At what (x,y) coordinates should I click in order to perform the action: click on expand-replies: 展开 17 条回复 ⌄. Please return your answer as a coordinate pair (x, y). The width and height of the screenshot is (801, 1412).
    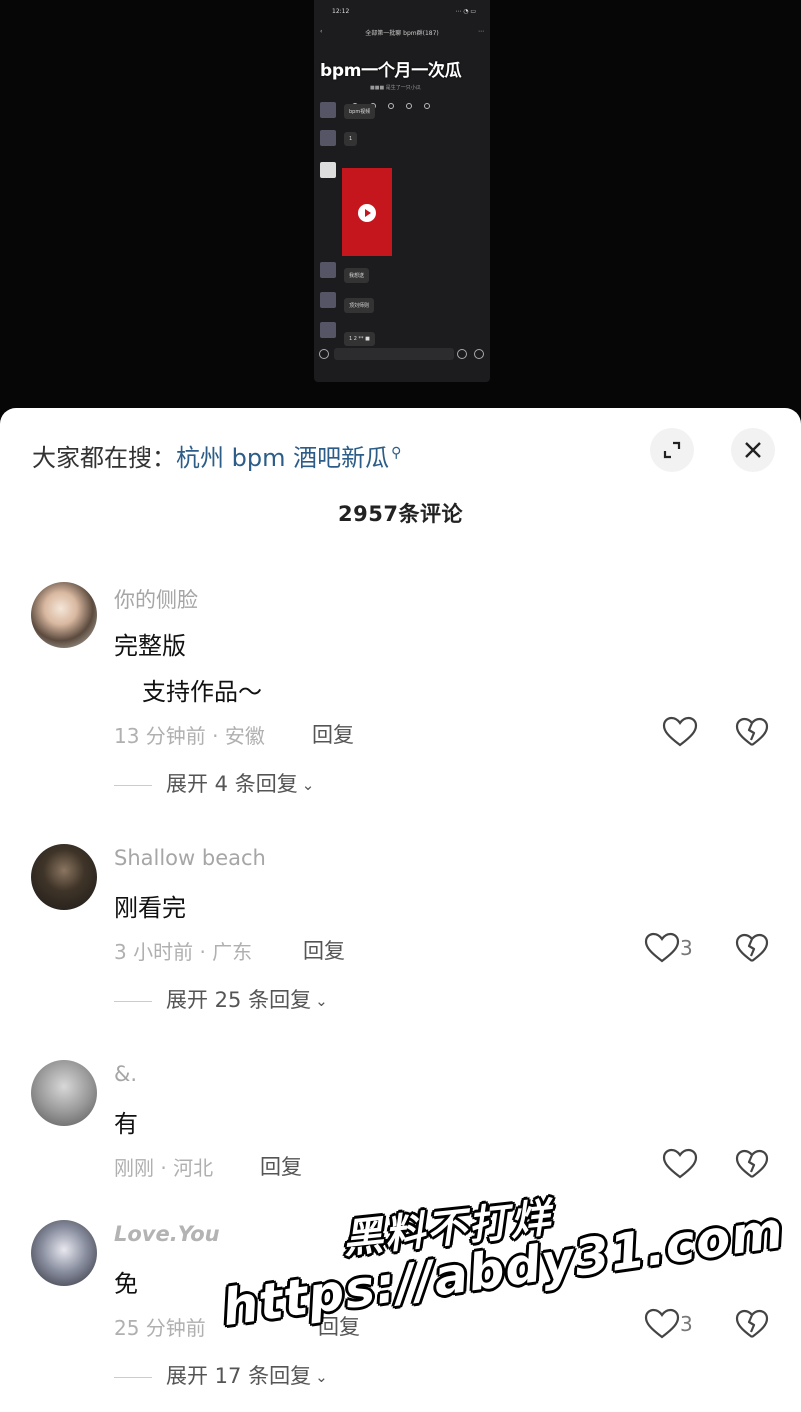
    Looking at the image, I should click on (221, 1375).